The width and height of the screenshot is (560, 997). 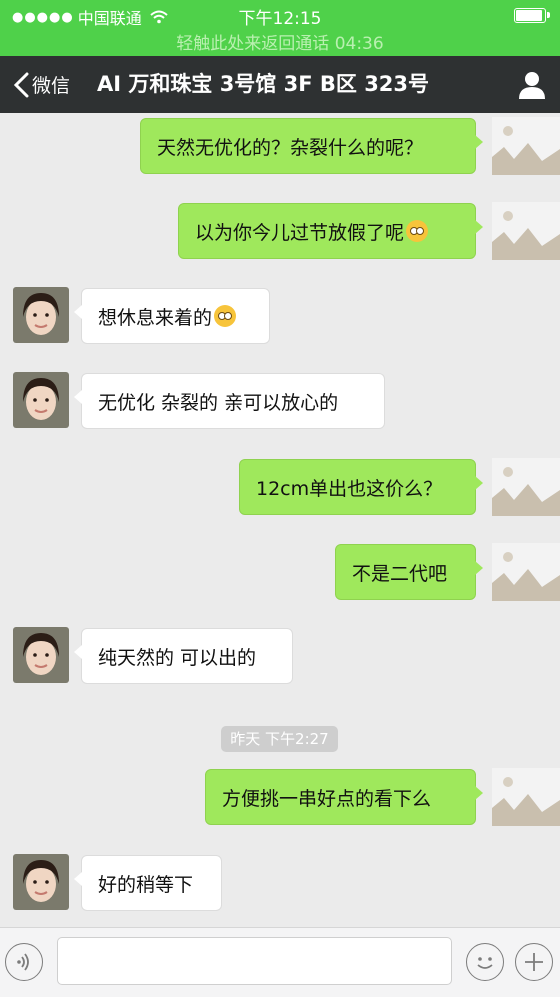 I want to click on message-text: 想休息来着的, so click(x=155, y=317).